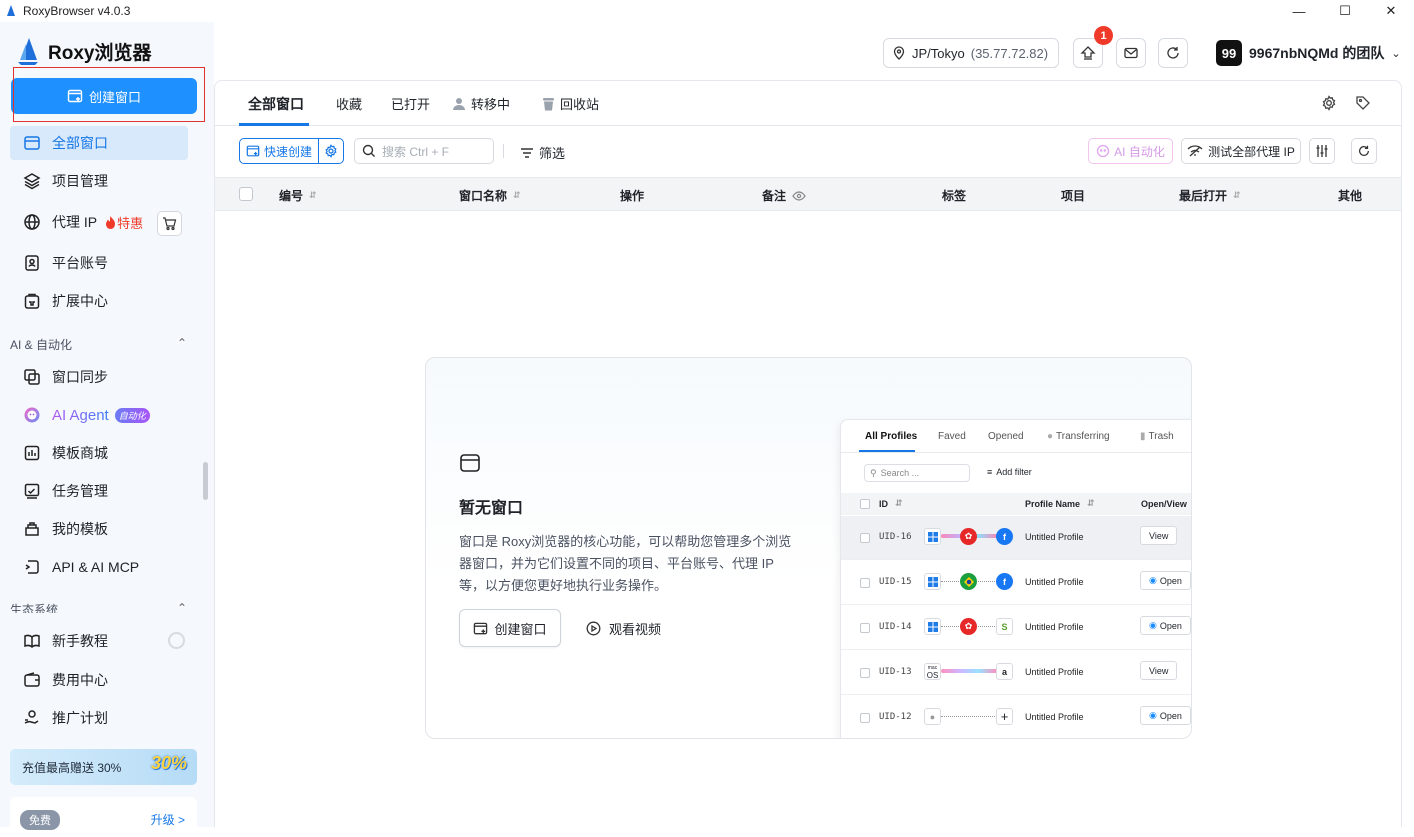  Describe the element at coordinates (899, 53) in the screenshot. I see `location-pin-icon` at that location.